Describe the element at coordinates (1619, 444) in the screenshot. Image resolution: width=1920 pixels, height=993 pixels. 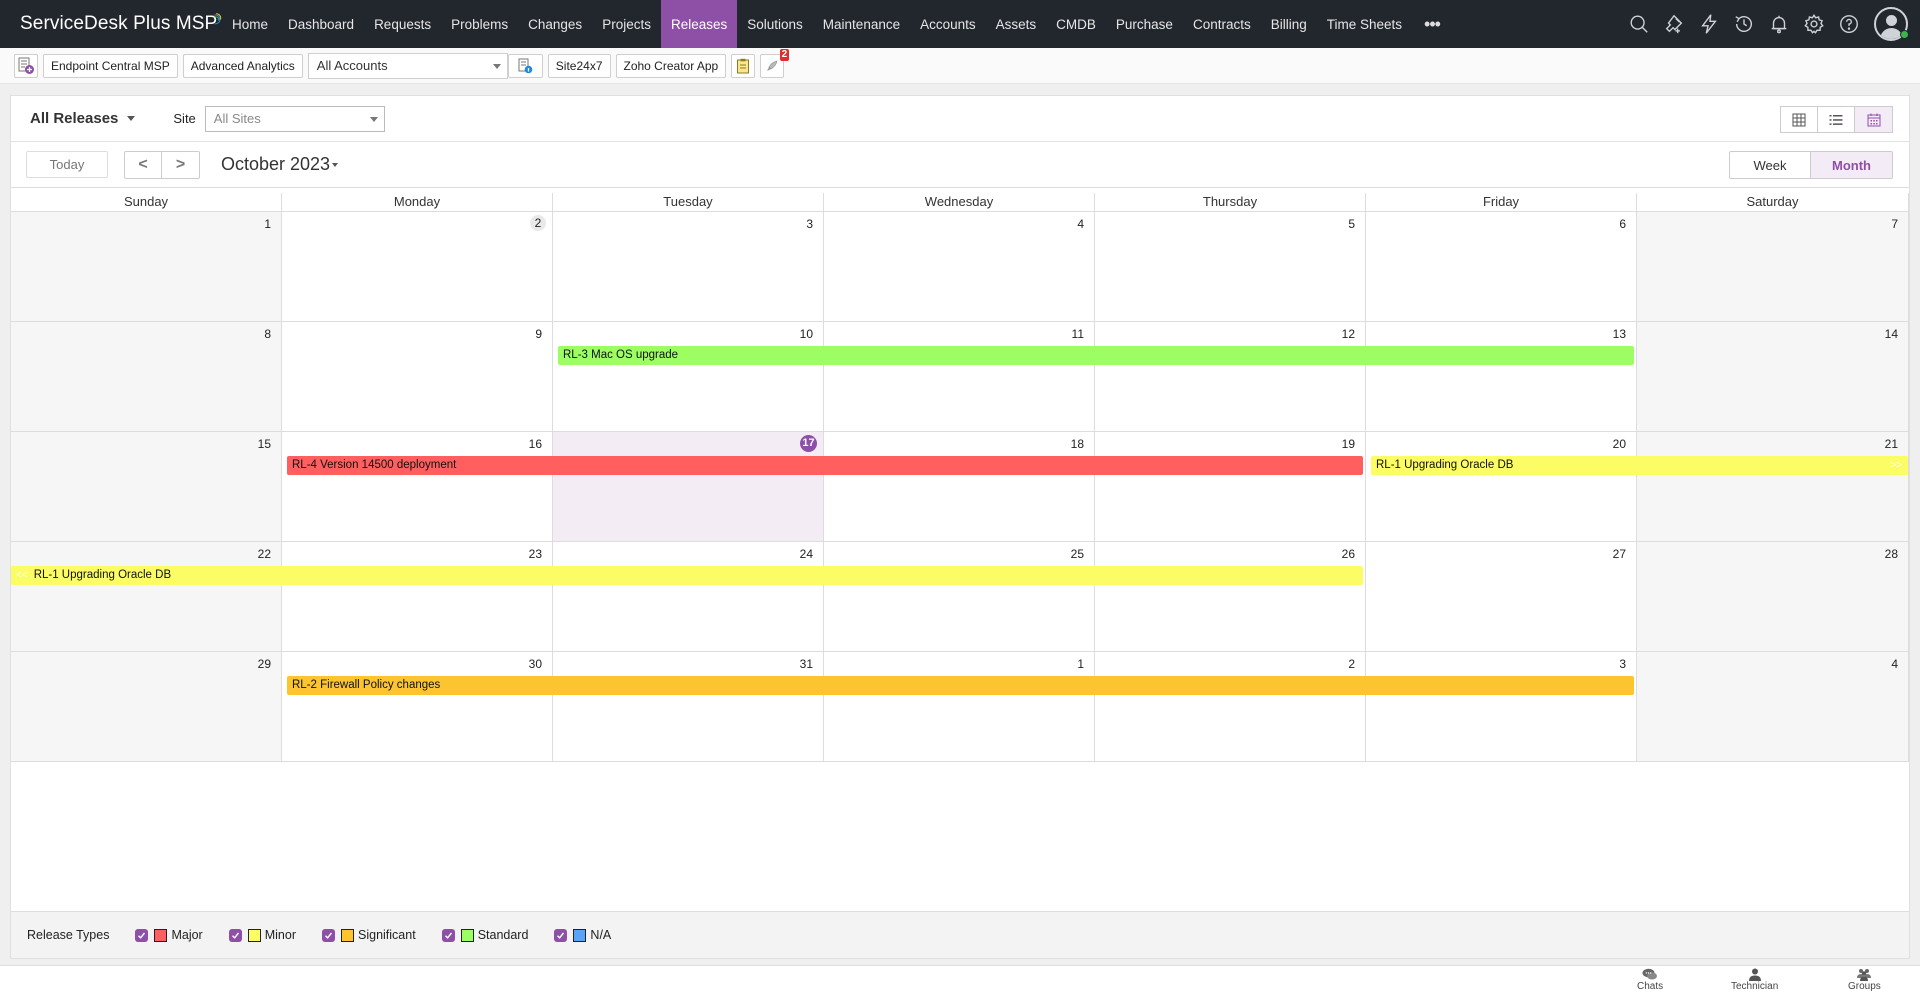
I see `date-number: 20` at that location.